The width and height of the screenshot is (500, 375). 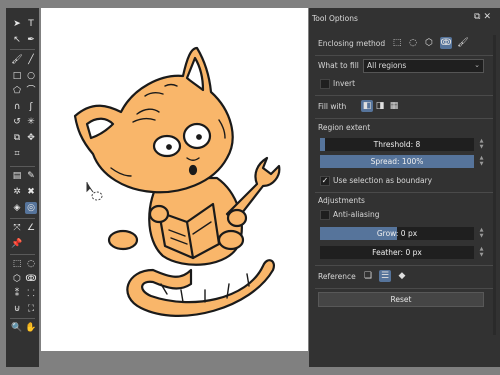 I want to click on adjustments-heading: Adjustments, so click(x=341, y=200).